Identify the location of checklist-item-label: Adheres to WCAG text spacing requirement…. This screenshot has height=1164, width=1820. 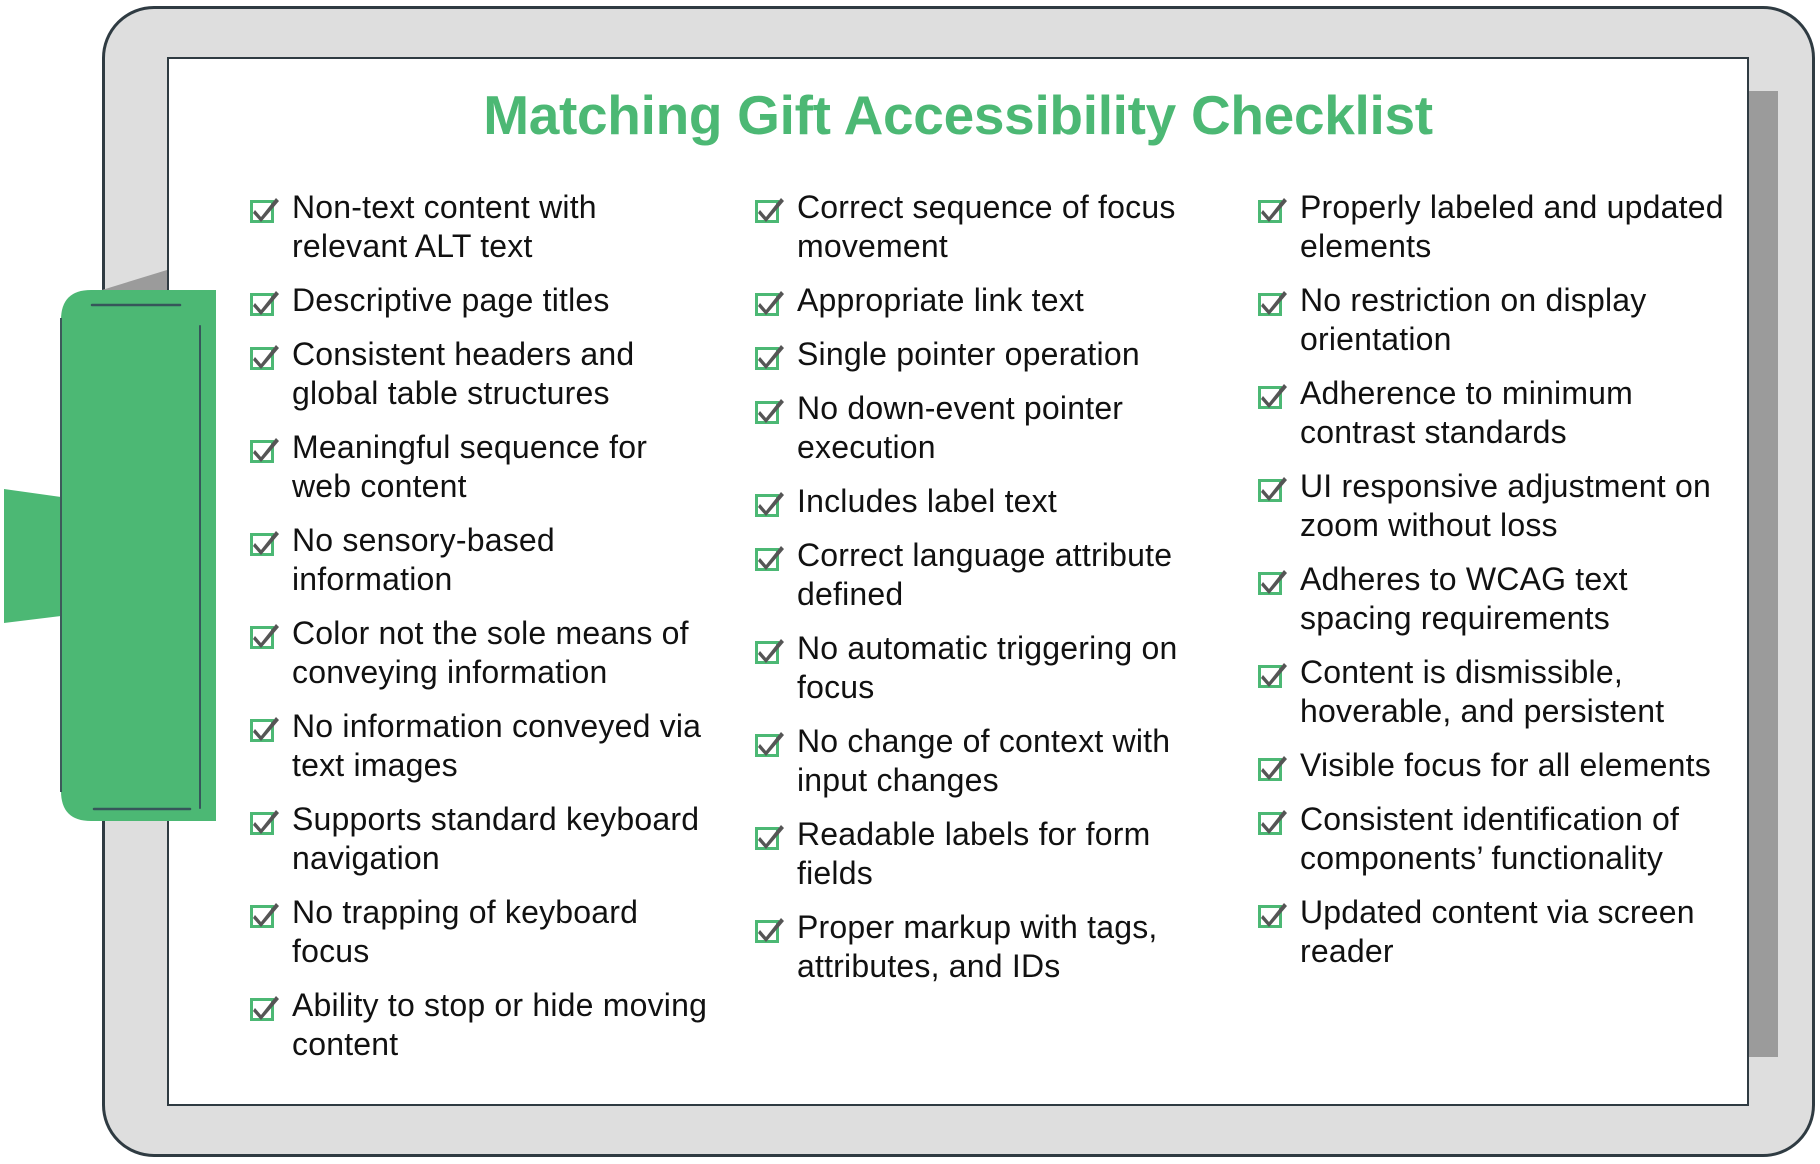
(1464, 598).